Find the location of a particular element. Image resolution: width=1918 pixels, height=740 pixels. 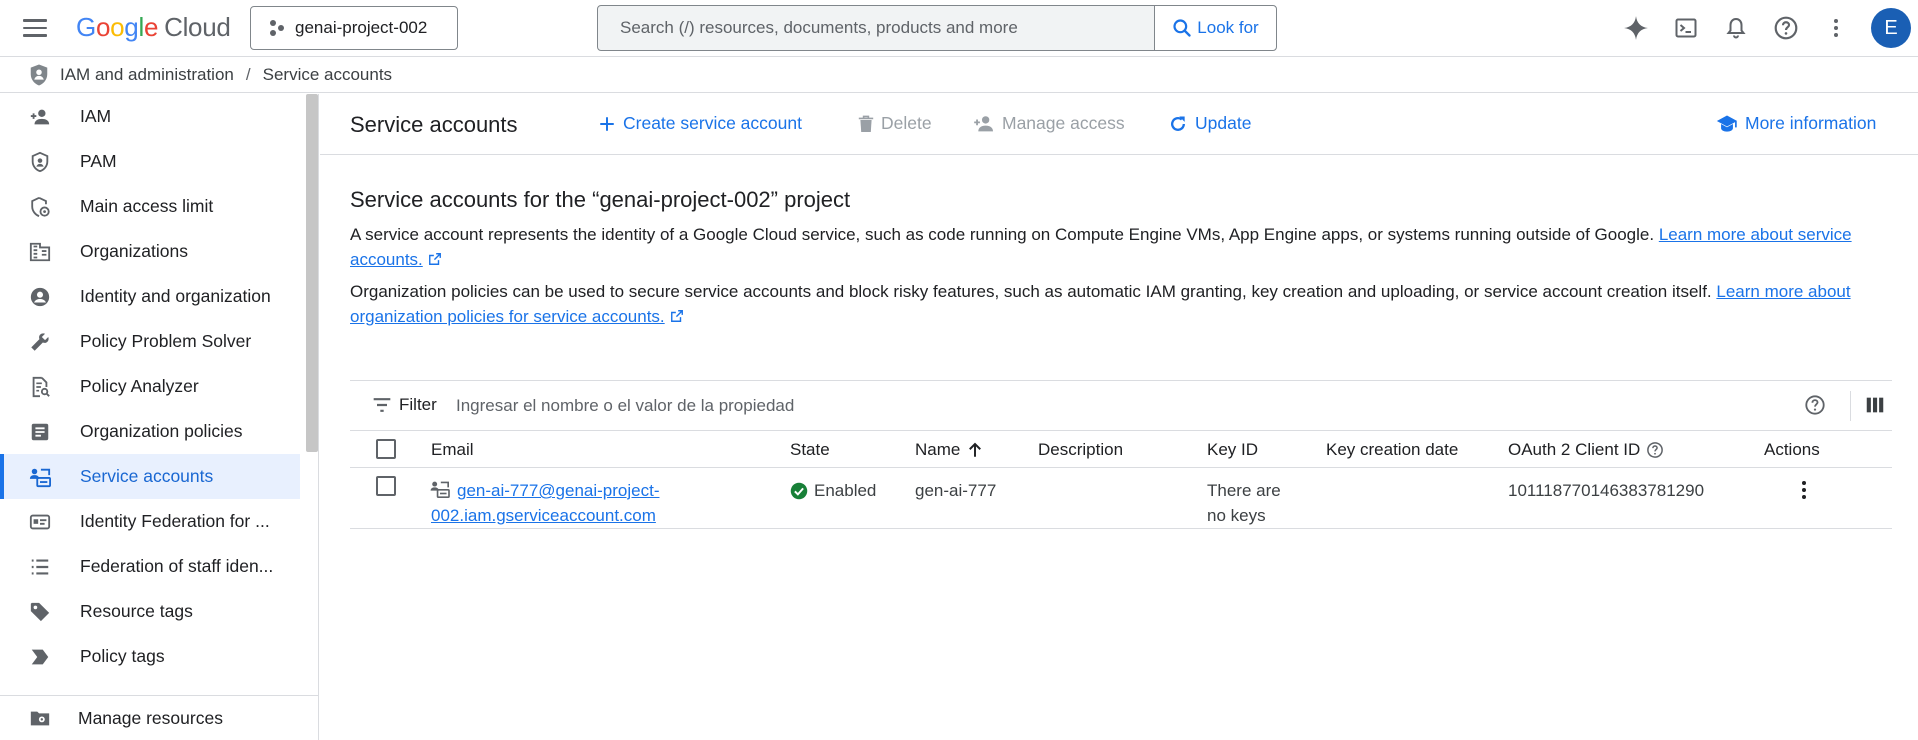

search-bar: Look for is located at coordinates (937, 28).